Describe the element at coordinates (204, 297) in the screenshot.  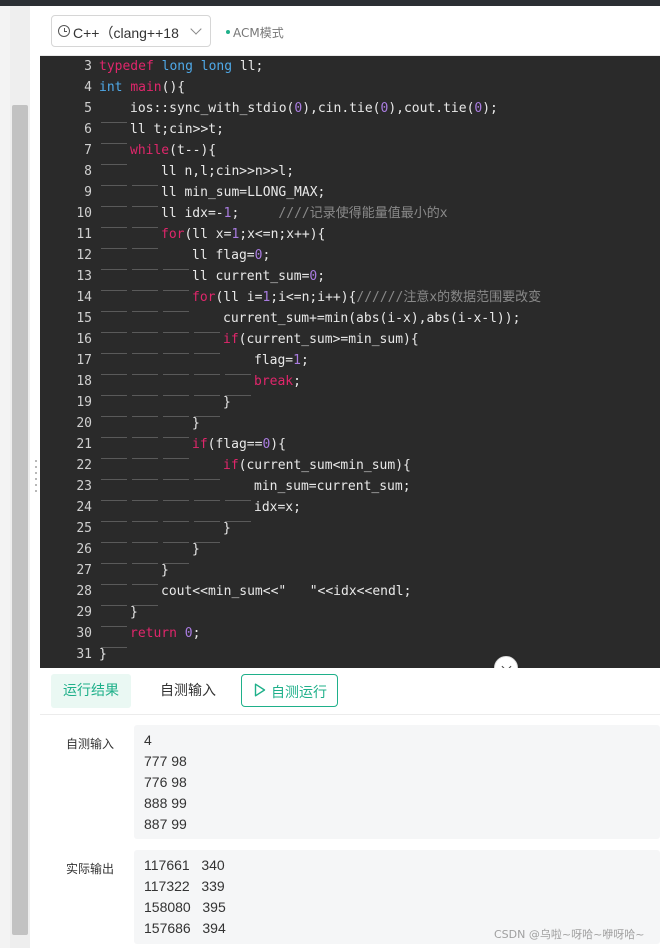
I see `code-token: for` at that location.